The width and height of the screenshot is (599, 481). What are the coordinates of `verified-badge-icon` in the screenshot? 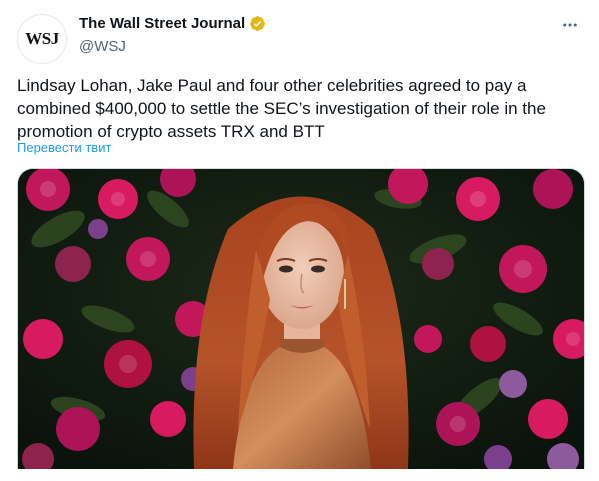 It's located at (257, 23).